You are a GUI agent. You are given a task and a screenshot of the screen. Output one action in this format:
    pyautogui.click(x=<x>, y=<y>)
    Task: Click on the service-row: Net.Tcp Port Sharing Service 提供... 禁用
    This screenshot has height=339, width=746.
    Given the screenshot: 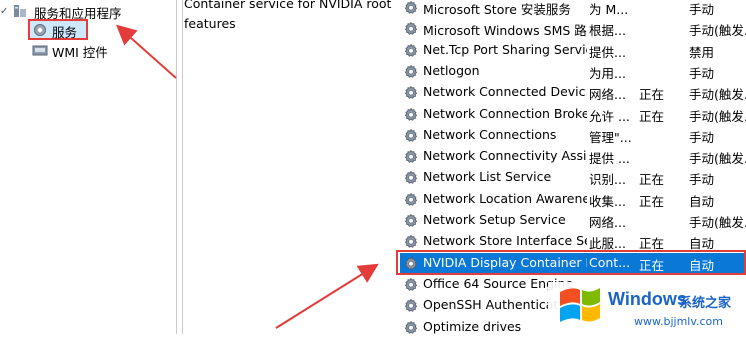 What is the action you would take?
    pyautogui.click(x=573, y=50)
    